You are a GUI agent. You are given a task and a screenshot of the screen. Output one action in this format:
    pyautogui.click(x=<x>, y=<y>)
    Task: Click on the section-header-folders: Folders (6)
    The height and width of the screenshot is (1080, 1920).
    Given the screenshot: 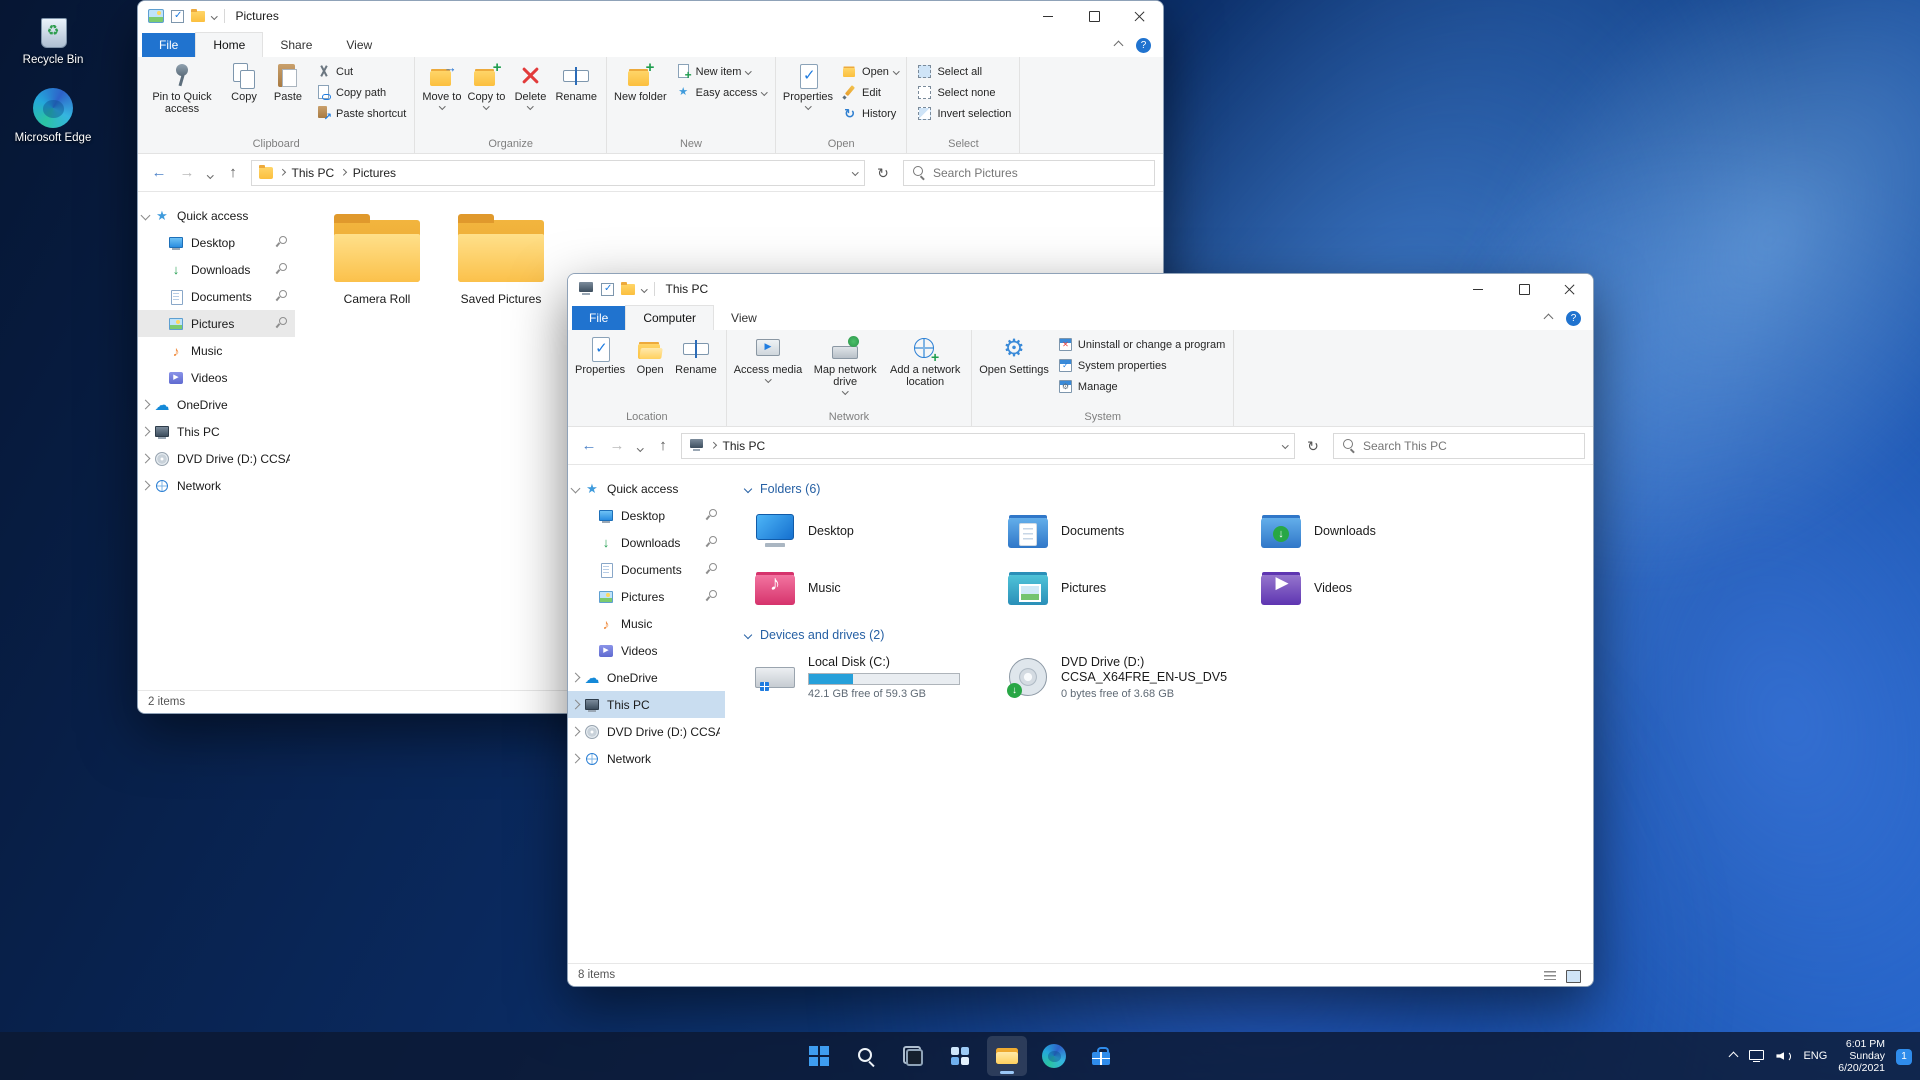 What is the action you would take?
    pyautogui.click(x=1157, y=488)
    